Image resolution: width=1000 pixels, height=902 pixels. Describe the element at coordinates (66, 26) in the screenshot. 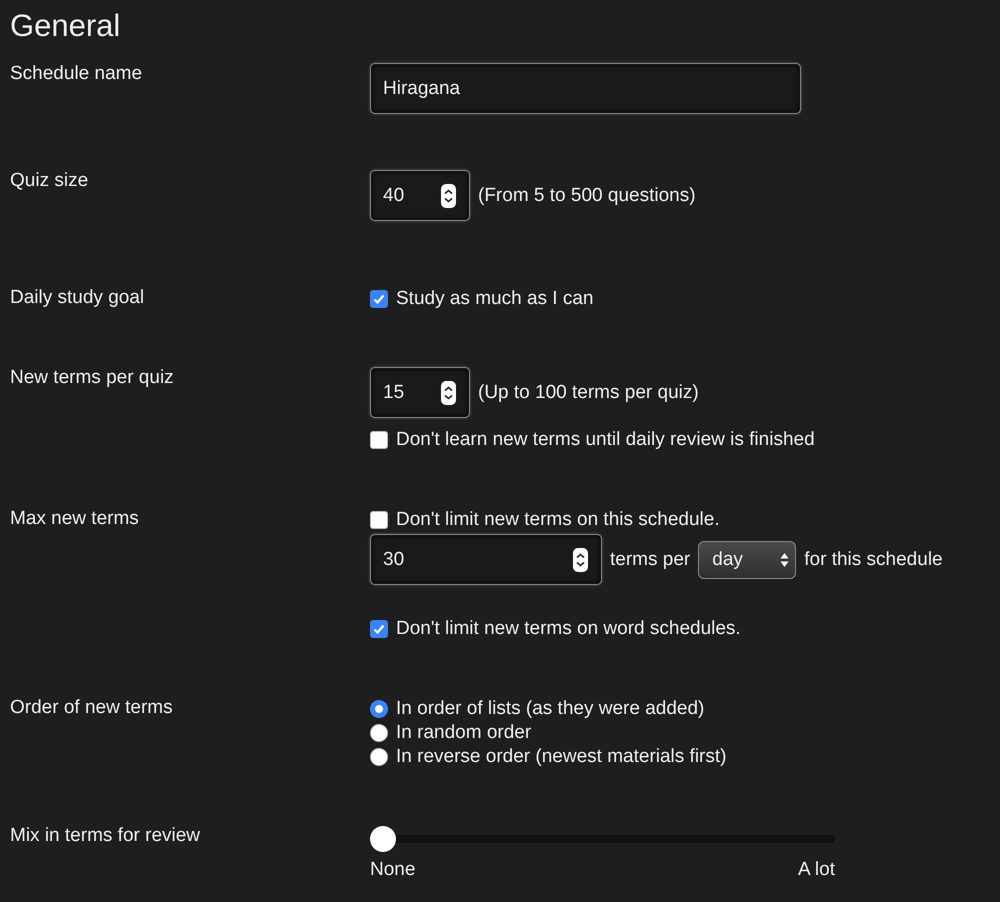

I see `page-title: General` at that location.